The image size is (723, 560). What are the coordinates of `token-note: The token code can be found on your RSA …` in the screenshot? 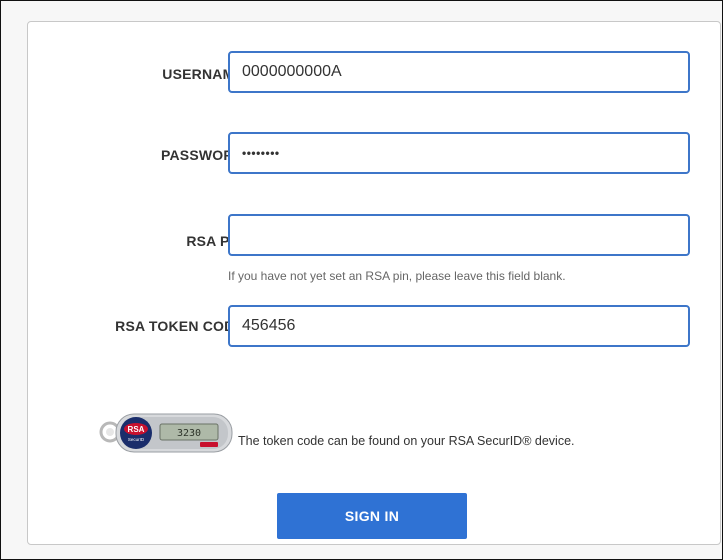 It's located at (406, 441).